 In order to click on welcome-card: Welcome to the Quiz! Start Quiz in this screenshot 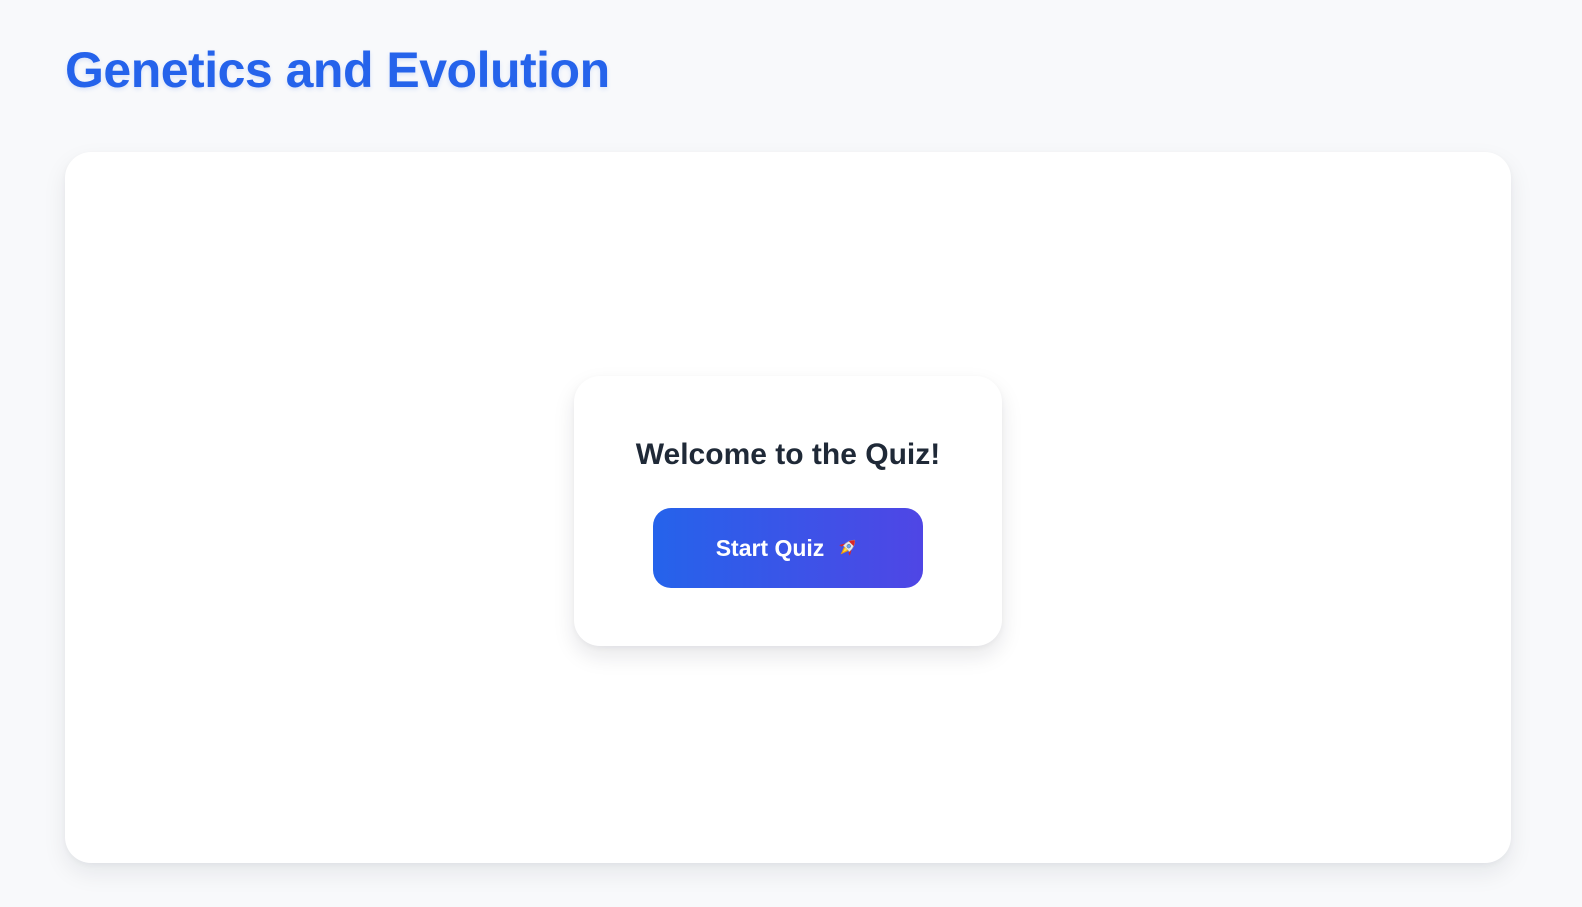, I will do `click(788, 511)`.